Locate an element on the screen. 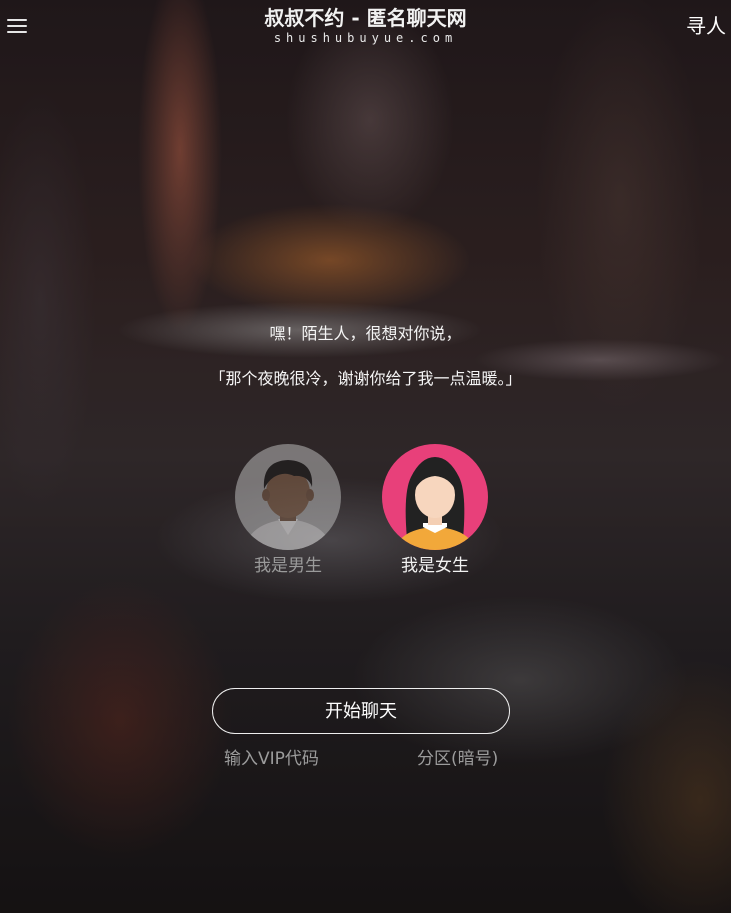 Image resolution: width=731 pixels, height=913 pixels. greeting-line-2: 「那个夜晚很冷，谢谢你给了我一点温暖。」 is located at coordinates (365, 378).